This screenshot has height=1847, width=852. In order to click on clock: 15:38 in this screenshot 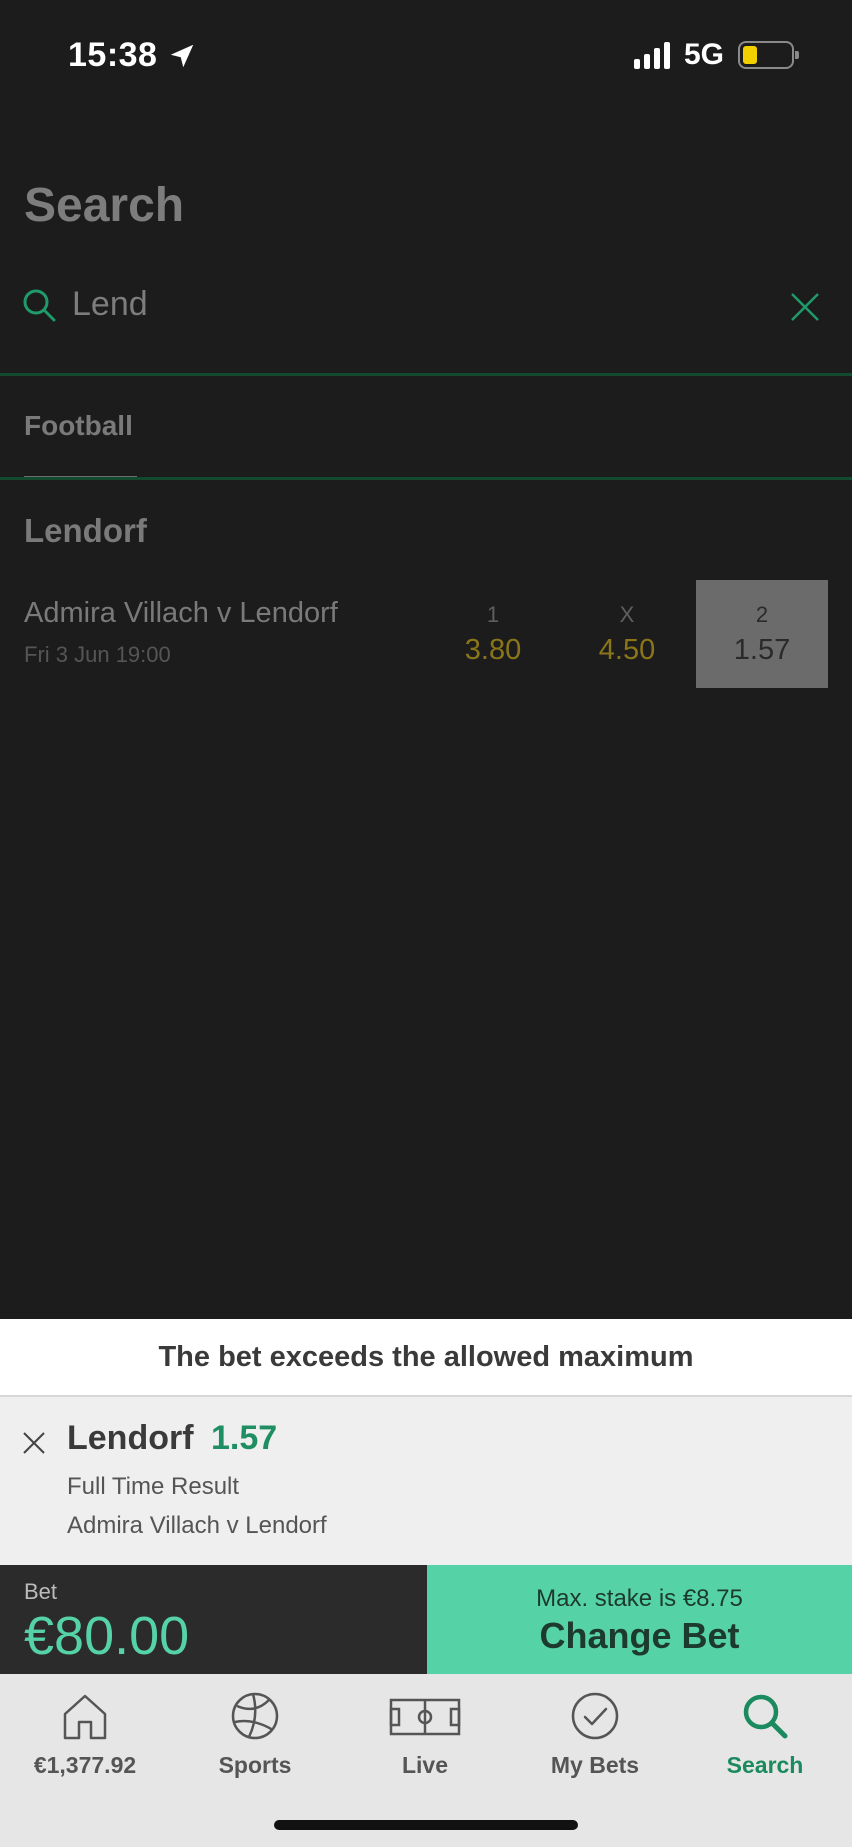, I will do `click(113, 55)`.